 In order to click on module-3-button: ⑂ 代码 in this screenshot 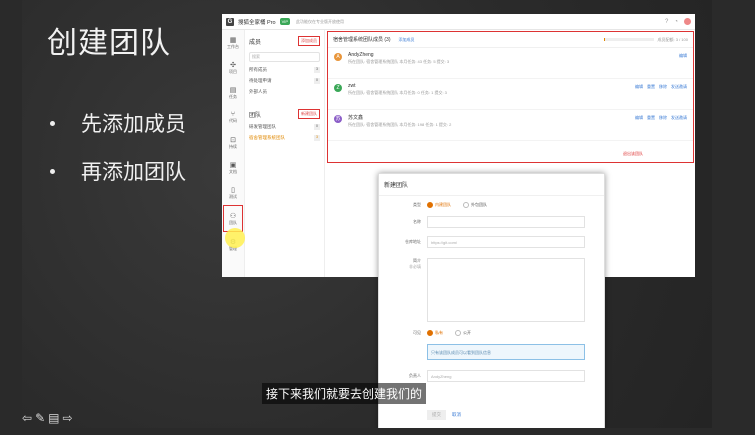, I will do `click(233, 117)`.